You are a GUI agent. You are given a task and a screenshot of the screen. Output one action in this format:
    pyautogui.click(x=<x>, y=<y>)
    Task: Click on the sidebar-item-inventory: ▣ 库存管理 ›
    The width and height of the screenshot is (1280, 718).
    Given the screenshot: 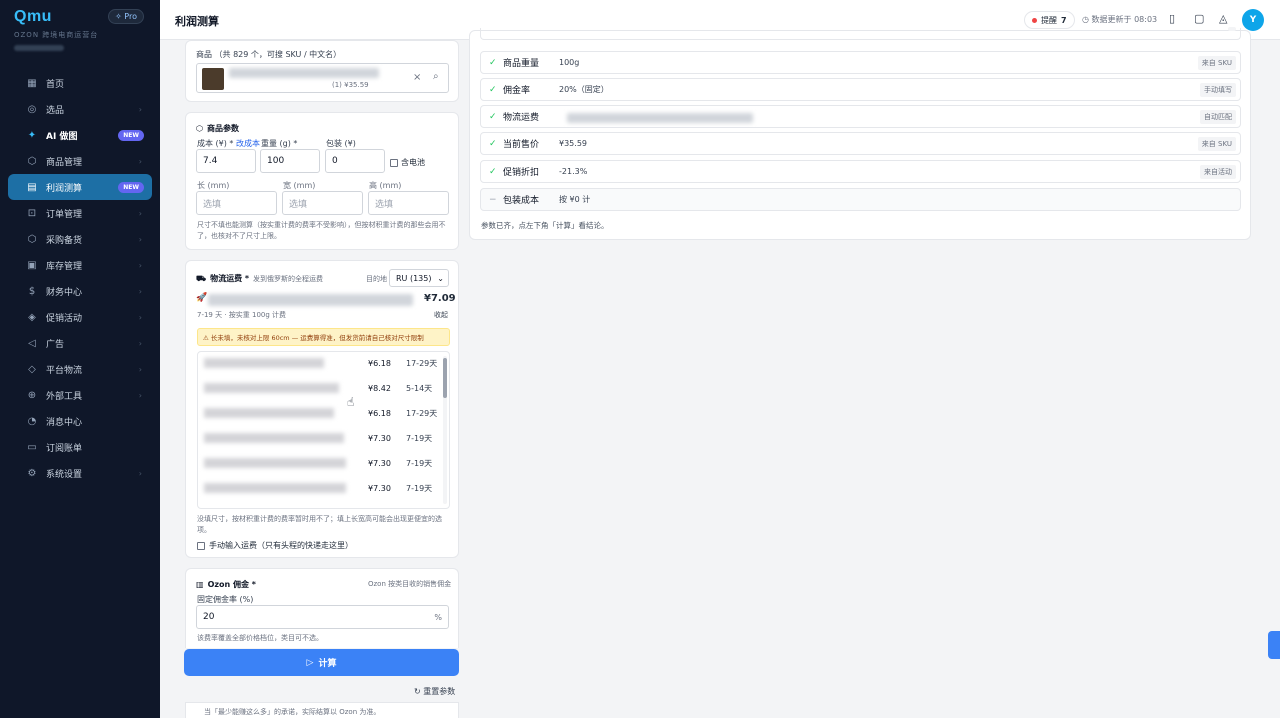 What is the action you would take?
    pyautogui.click(x=80, y=265)
    